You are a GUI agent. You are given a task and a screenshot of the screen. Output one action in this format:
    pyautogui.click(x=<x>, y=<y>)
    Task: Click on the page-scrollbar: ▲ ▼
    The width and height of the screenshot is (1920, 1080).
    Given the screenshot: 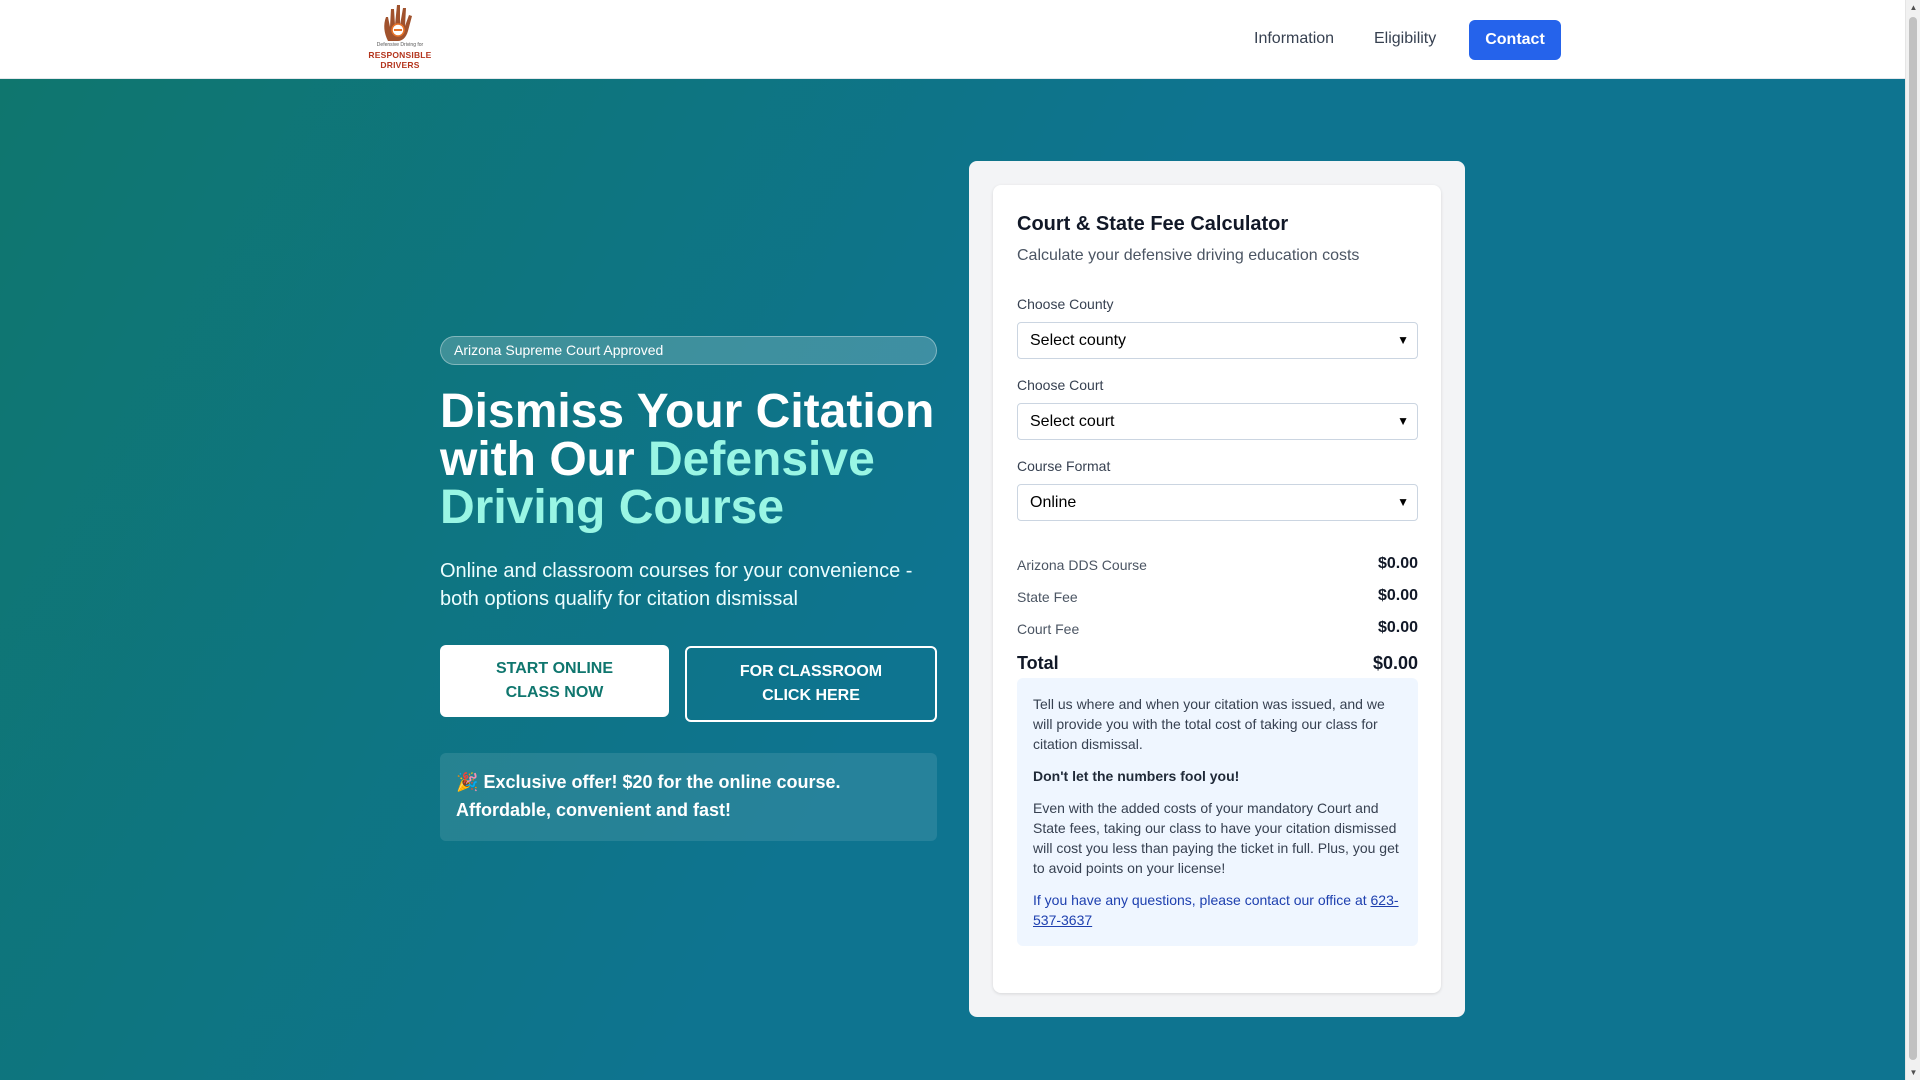 What is the action you would take?
    pyautogui.click(x=1912, y=540)
    